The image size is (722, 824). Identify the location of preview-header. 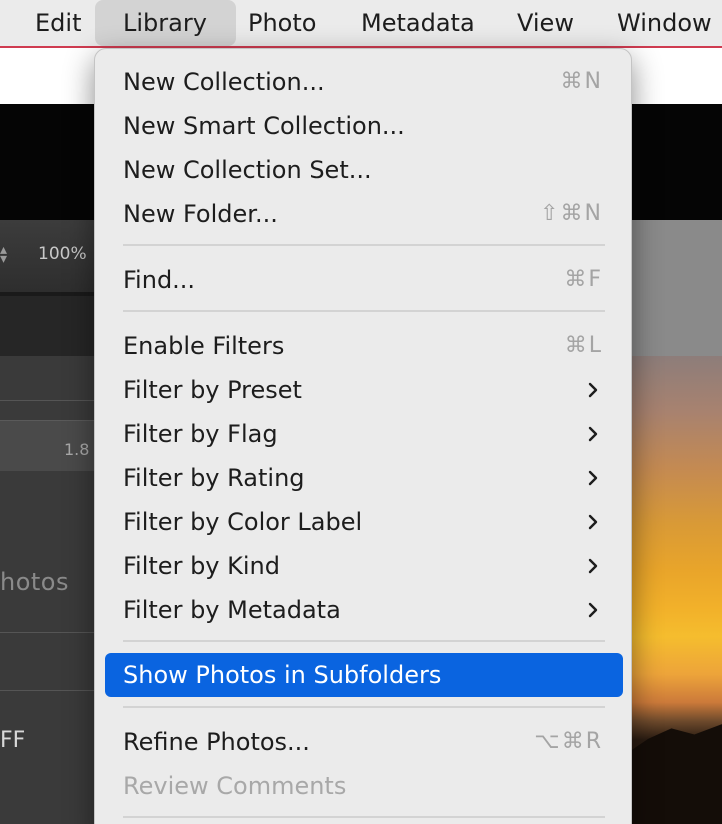
(676, 288).